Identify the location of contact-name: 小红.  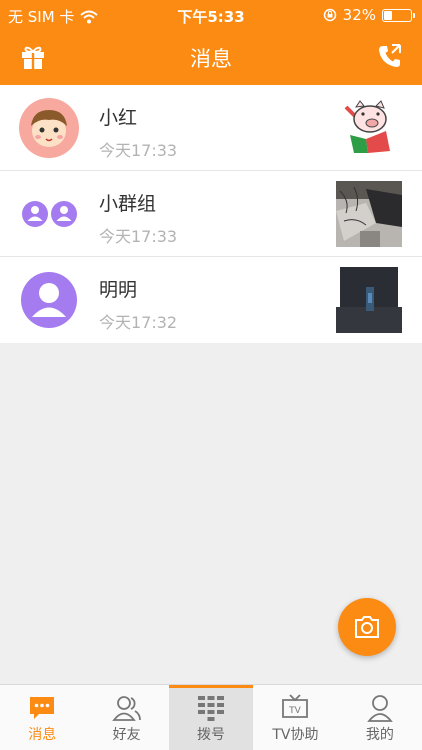
(118, 118).